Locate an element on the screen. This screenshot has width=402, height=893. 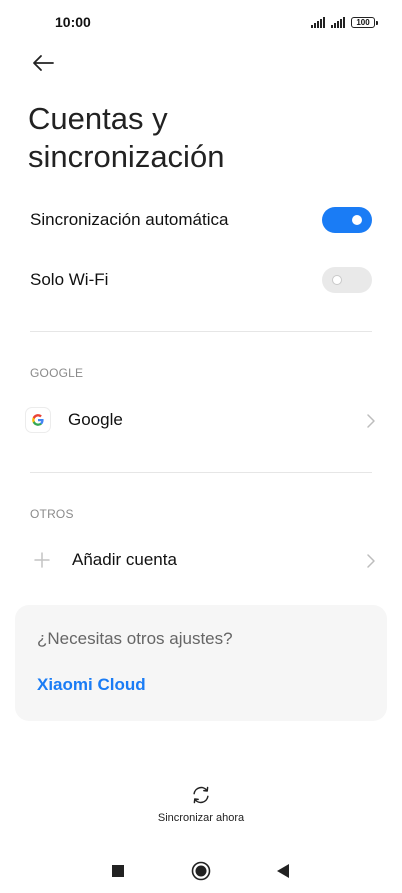
arrow-left-icon is located at coordinates (43, 63).